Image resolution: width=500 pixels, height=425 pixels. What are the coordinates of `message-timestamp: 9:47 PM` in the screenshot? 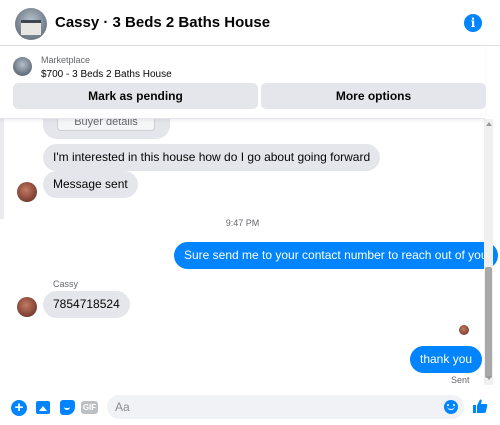 It's located at (242, 223).